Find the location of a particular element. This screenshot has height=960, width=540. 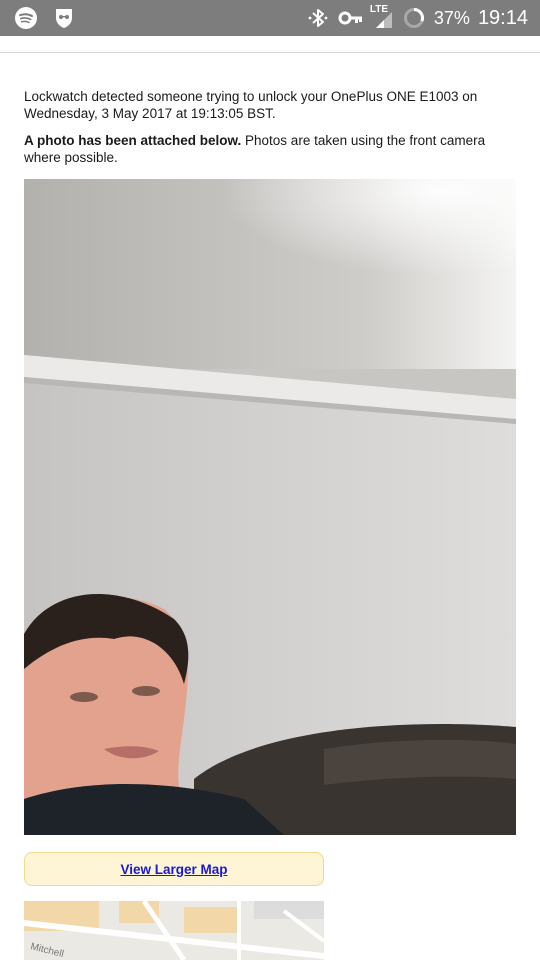

view-larger-map-button: View Larger Map is located at coordinates (174, 869).